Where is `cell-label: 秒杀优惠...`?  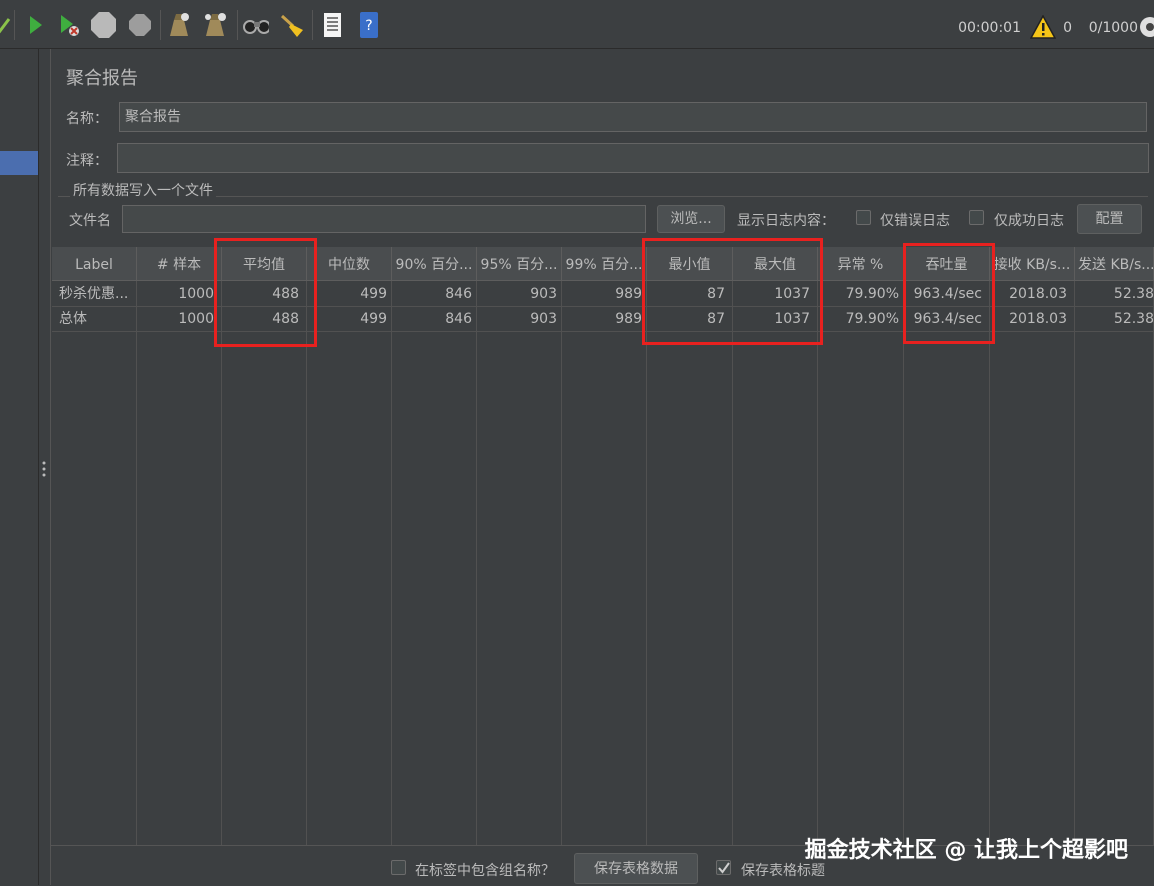 cell-label: 秒杀优惠... is located at coordinates (94, 294).